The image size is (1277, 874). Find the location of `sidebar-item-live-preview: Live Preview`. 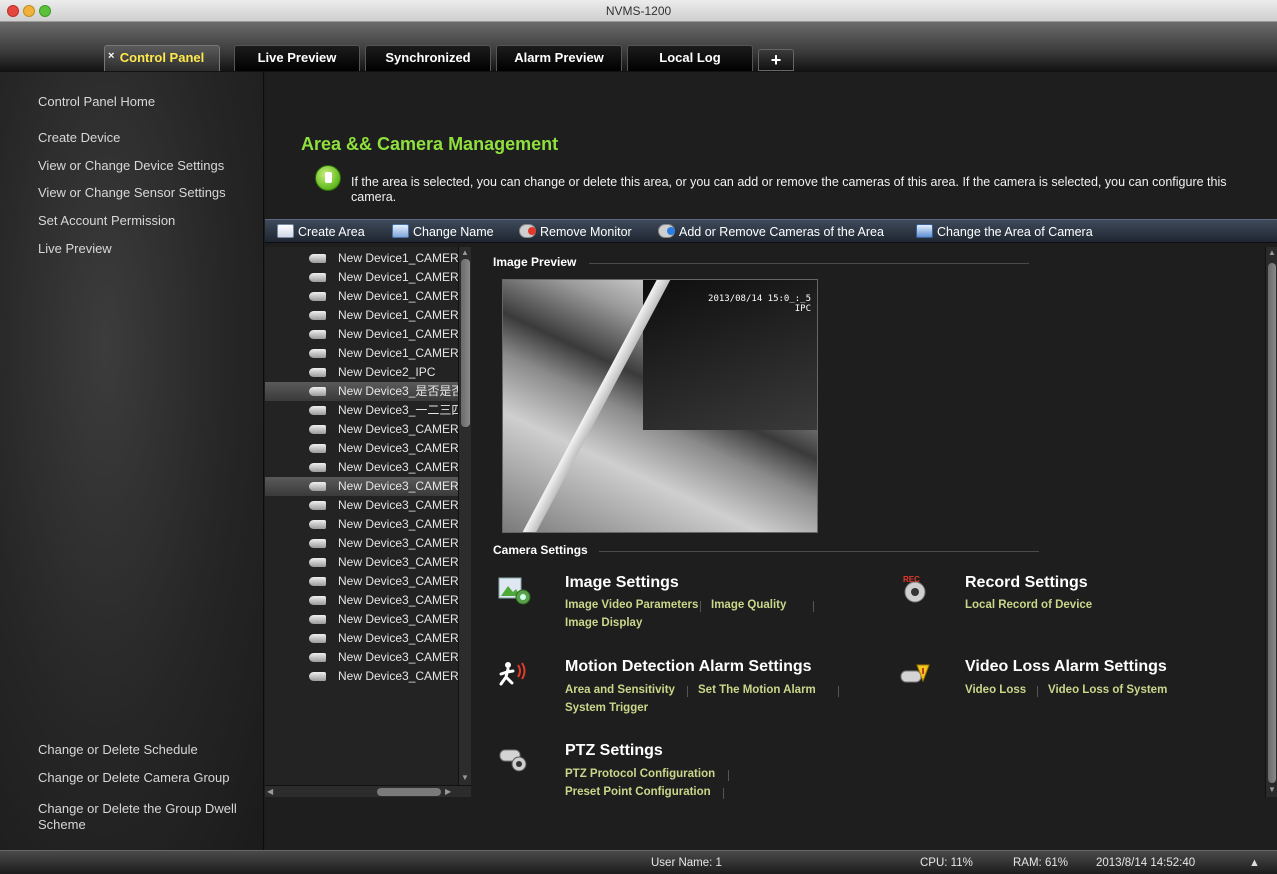

sidebar-item-live-preview: Live Preview is located at coordinates (148, 249).